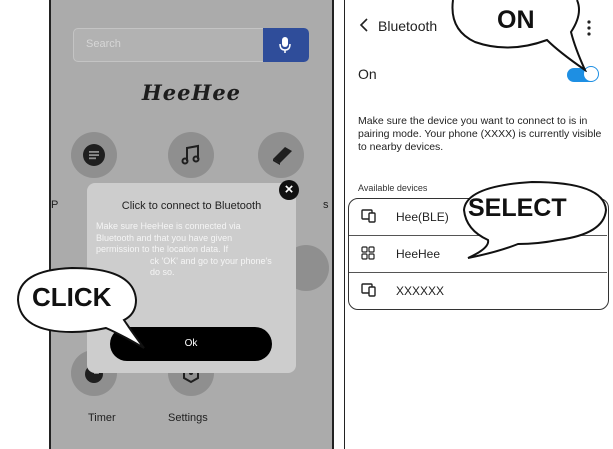 This screenshot has width=613, height=449. I want to click on chat-app-button, so click(94, 155).